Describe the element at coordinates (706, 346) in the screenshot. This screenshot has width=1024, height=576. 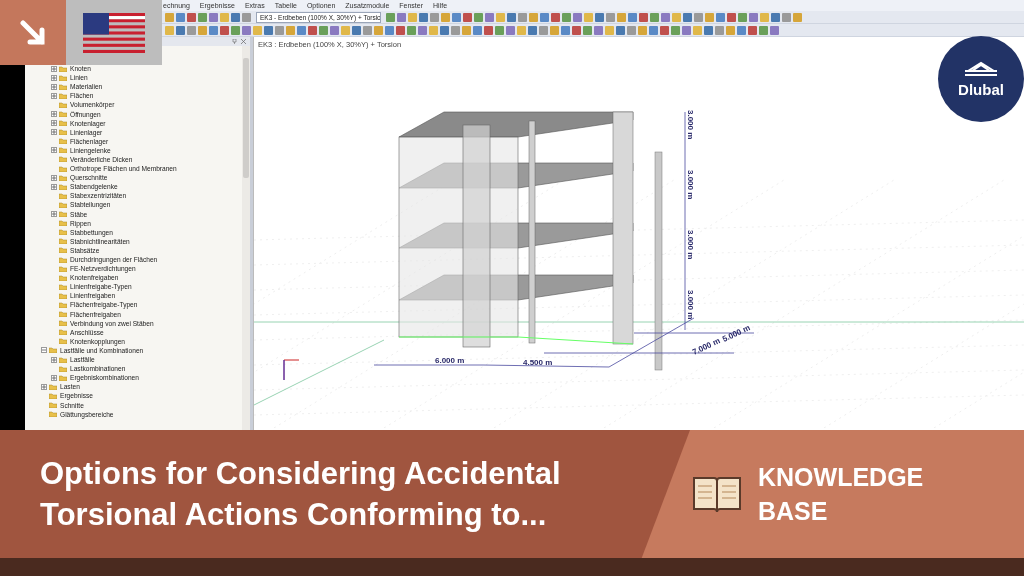
I see `dimension-label: 7.000 m` at that location.